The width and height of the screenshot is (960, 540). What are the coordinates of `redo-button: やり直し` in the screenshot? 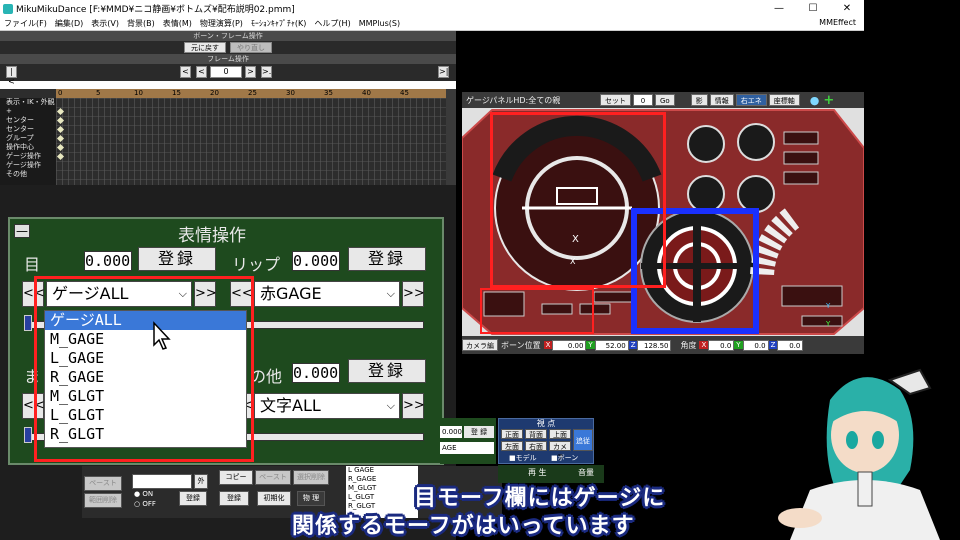 It's located at (251, 47).